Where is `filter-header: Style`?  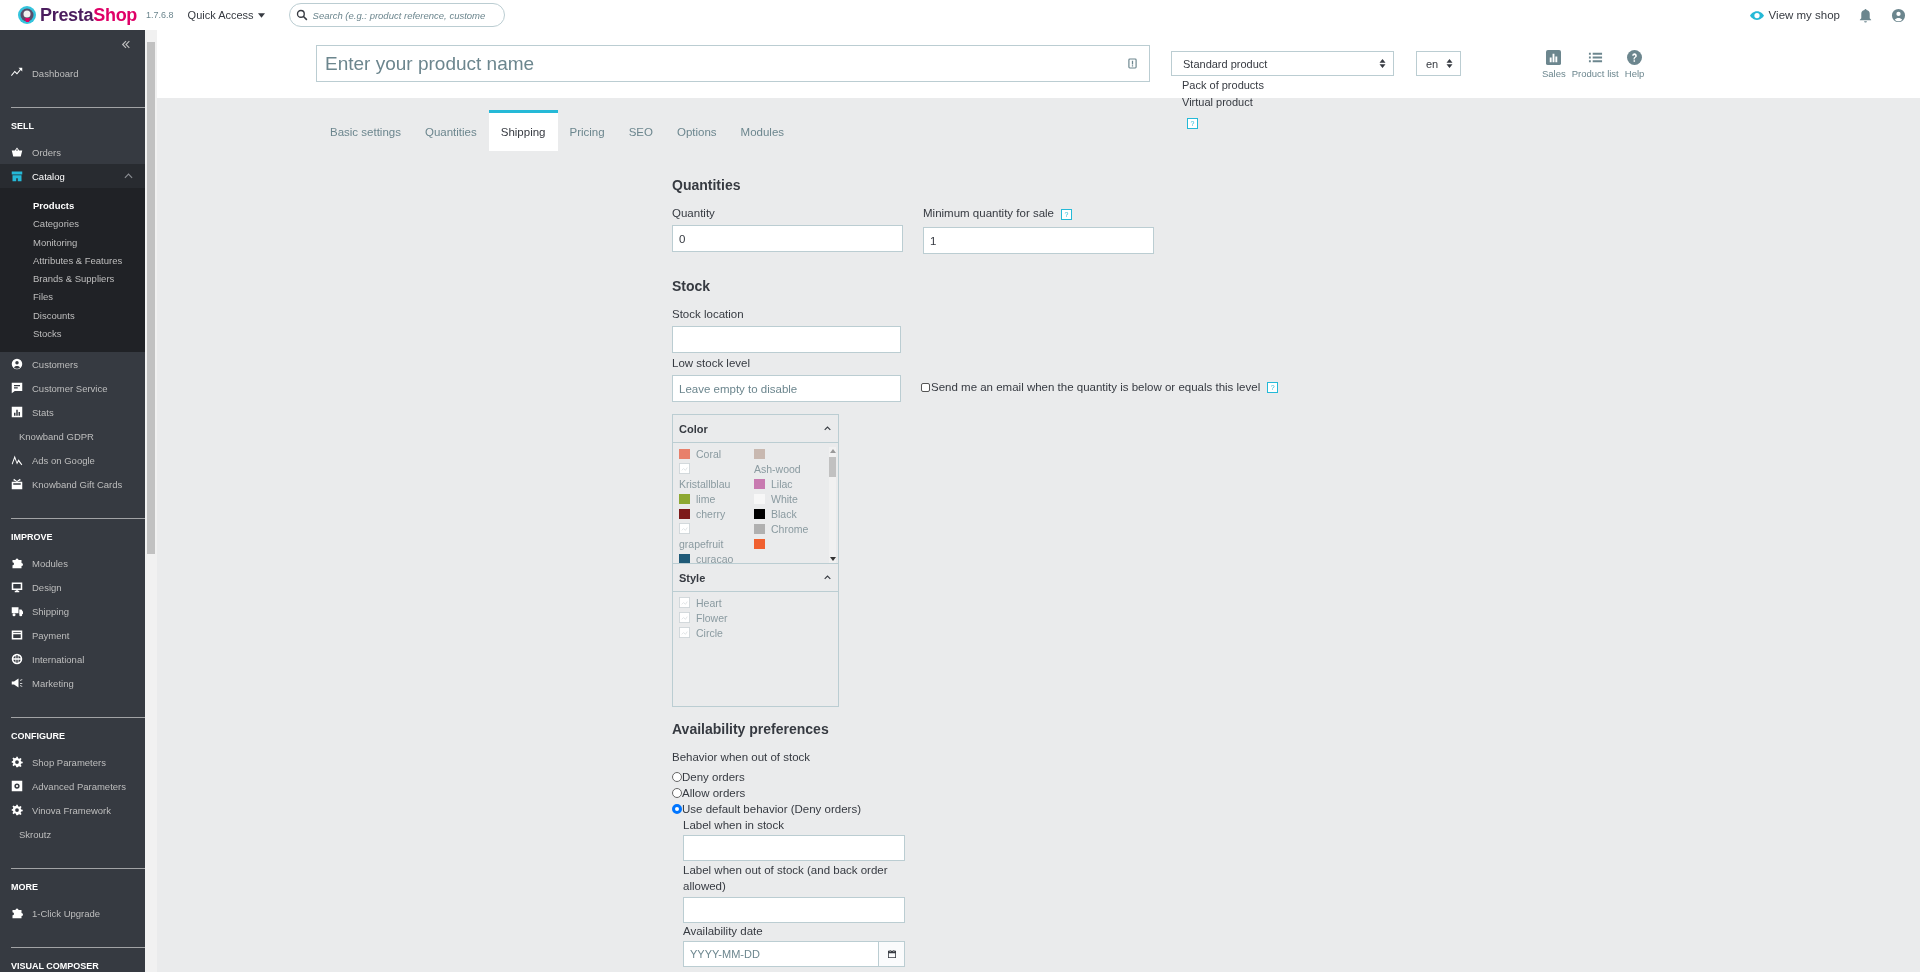 filter-header: Style is located at coordinates (755, 577).